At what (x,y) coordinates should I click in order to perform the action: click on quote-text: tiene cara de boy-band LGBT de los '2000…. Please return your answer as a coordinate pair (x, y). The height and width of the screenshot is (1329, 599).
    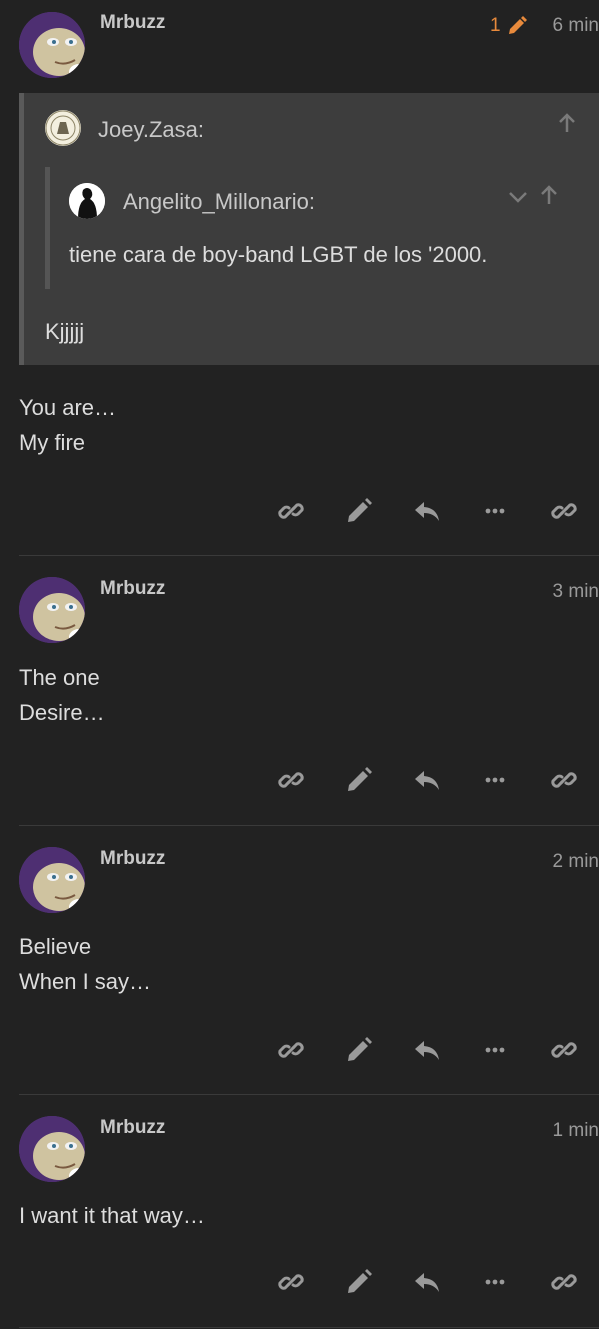
    Looking at the image, I should click on (278, 254).